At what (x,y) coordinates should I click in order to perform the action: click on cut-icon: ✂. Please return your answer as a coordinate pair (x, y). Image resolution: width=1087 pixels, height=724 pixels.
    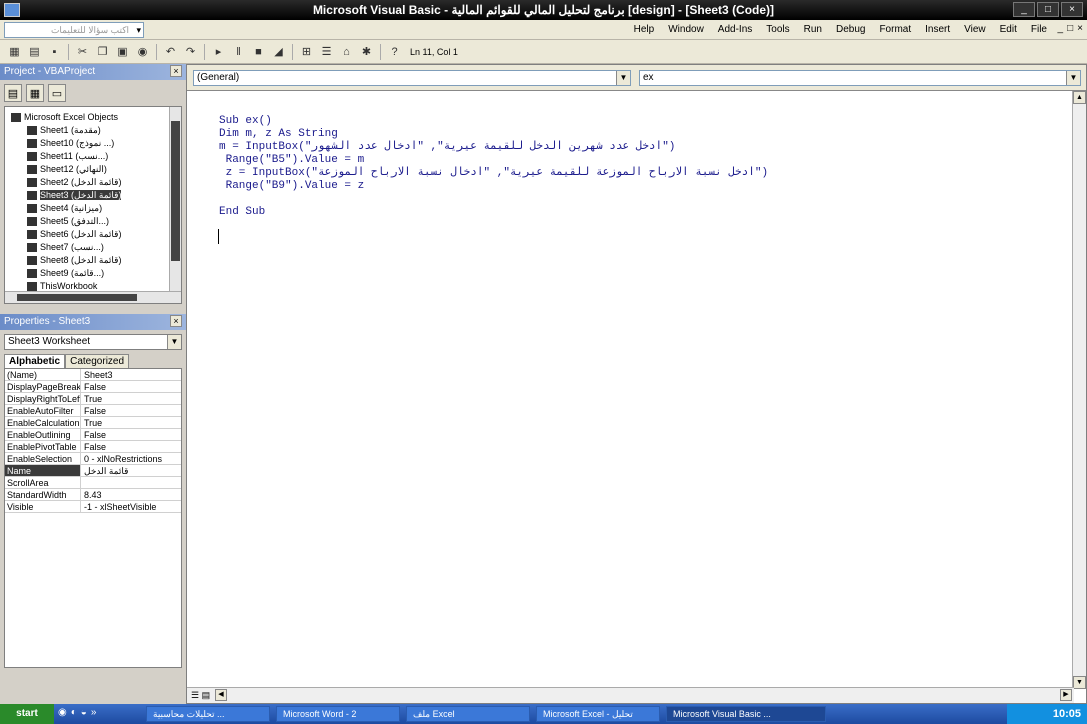
    Looking at the image, I should click on (82, 51).